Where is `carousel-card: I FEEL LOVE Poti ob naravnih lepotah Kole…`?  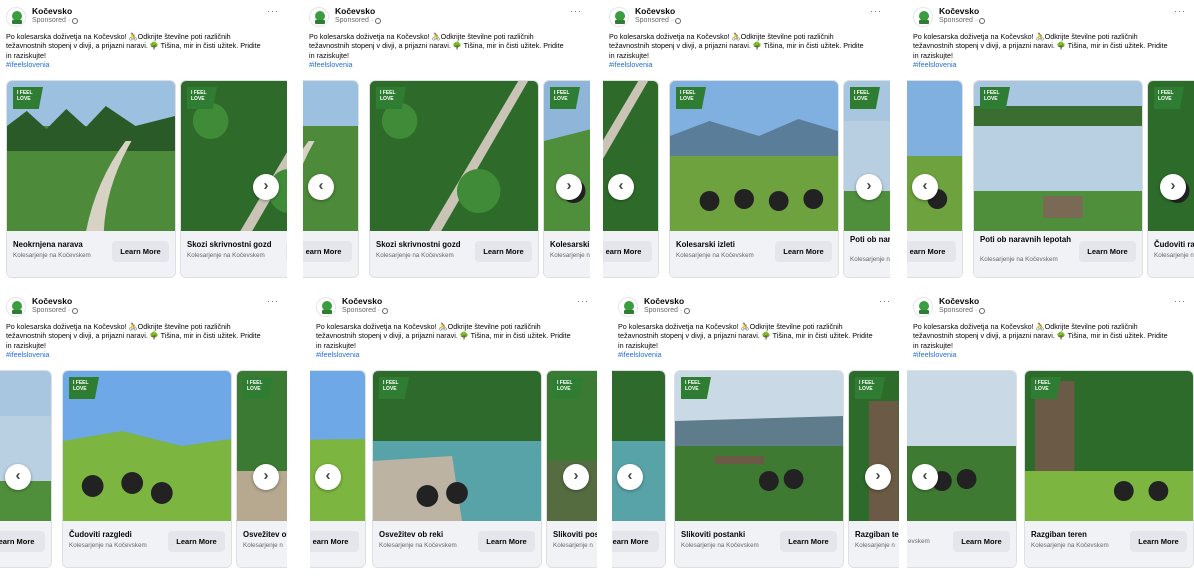 carousel-card: I FEEL LOVE Poti ob naravnih lepotah Kole… is located at coordinates (1058, 179).